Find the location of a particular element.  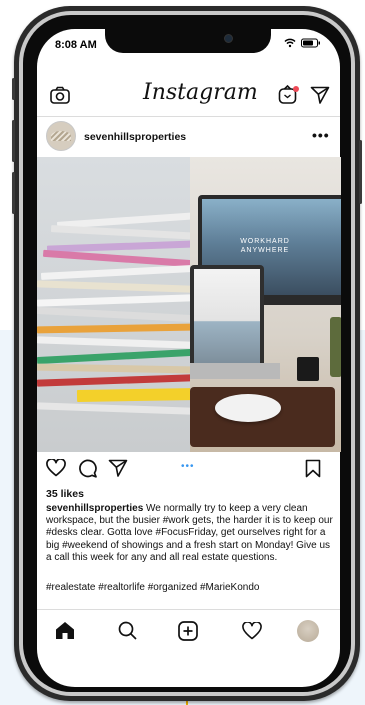

status-icons is located at coordinates (302, 43).